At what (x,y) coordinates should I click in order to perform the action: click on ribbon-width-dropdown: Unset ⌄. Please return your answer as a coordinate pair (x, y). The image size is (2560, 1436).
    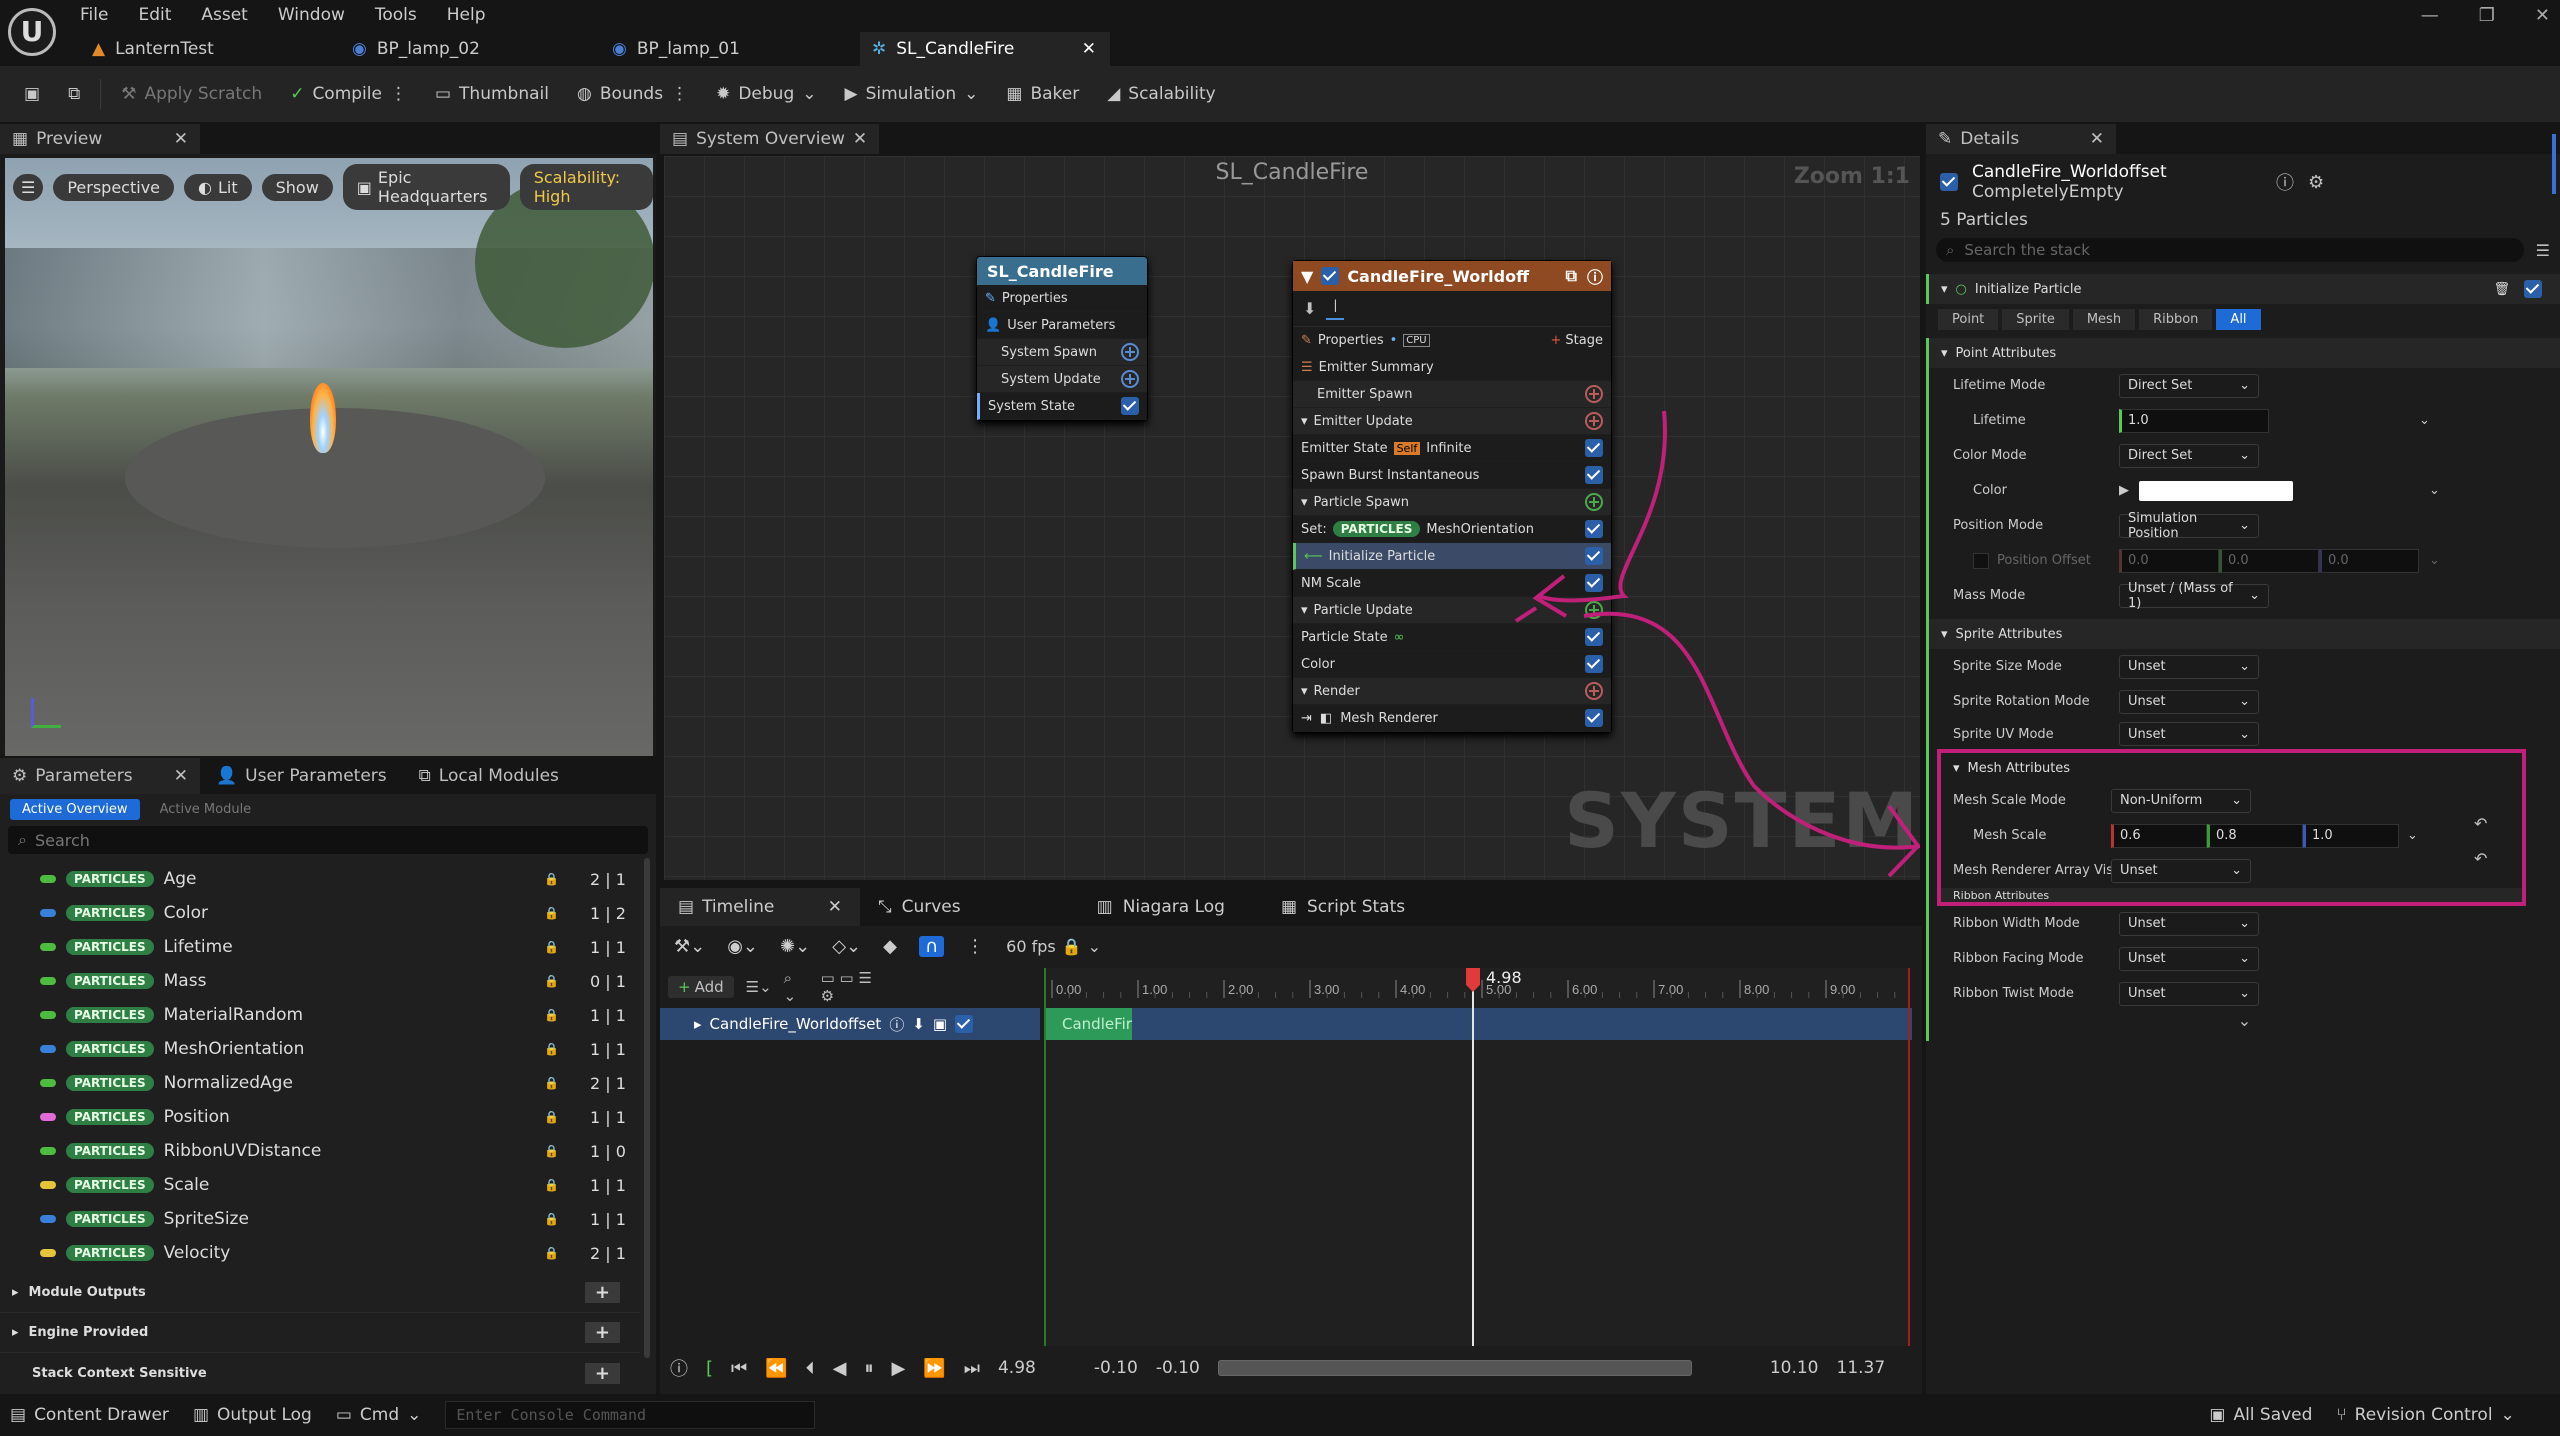
    Looking at the image, I should click on (2189, 923).